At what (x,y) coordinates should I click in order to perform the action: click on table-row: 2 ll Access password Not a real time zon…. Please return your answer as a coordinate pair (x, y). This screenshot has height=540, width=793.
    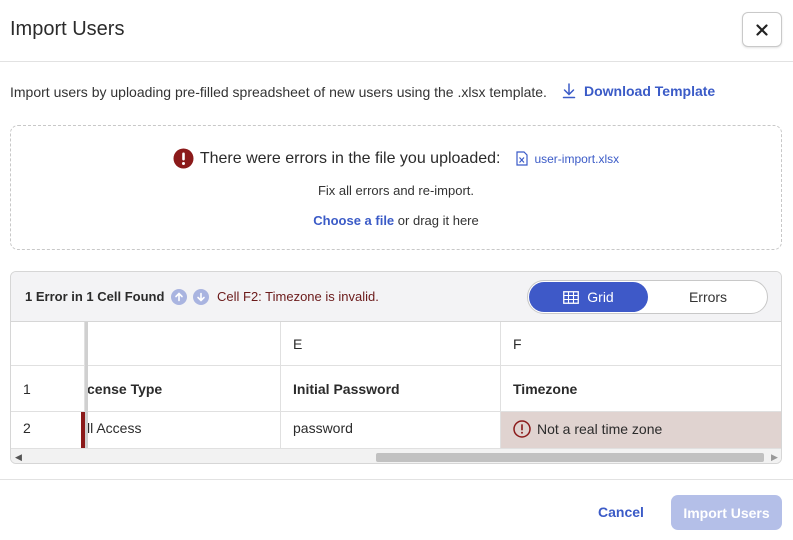
    Looking at the image, I should click on (396, 430).